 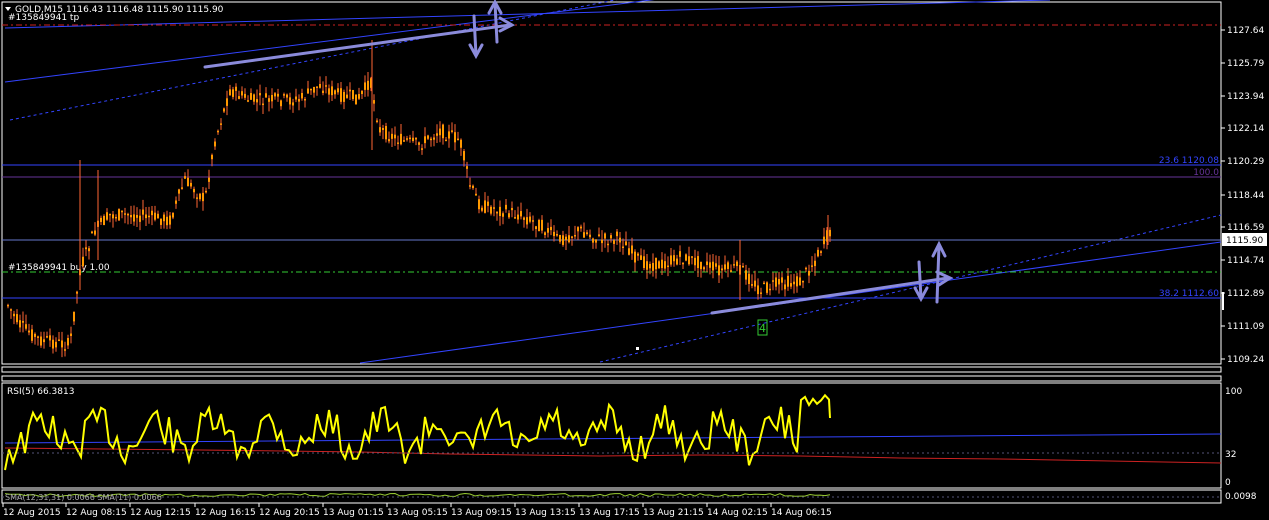 I want to click on upper-arrow-up-shaft, so click(x=496, y=22).